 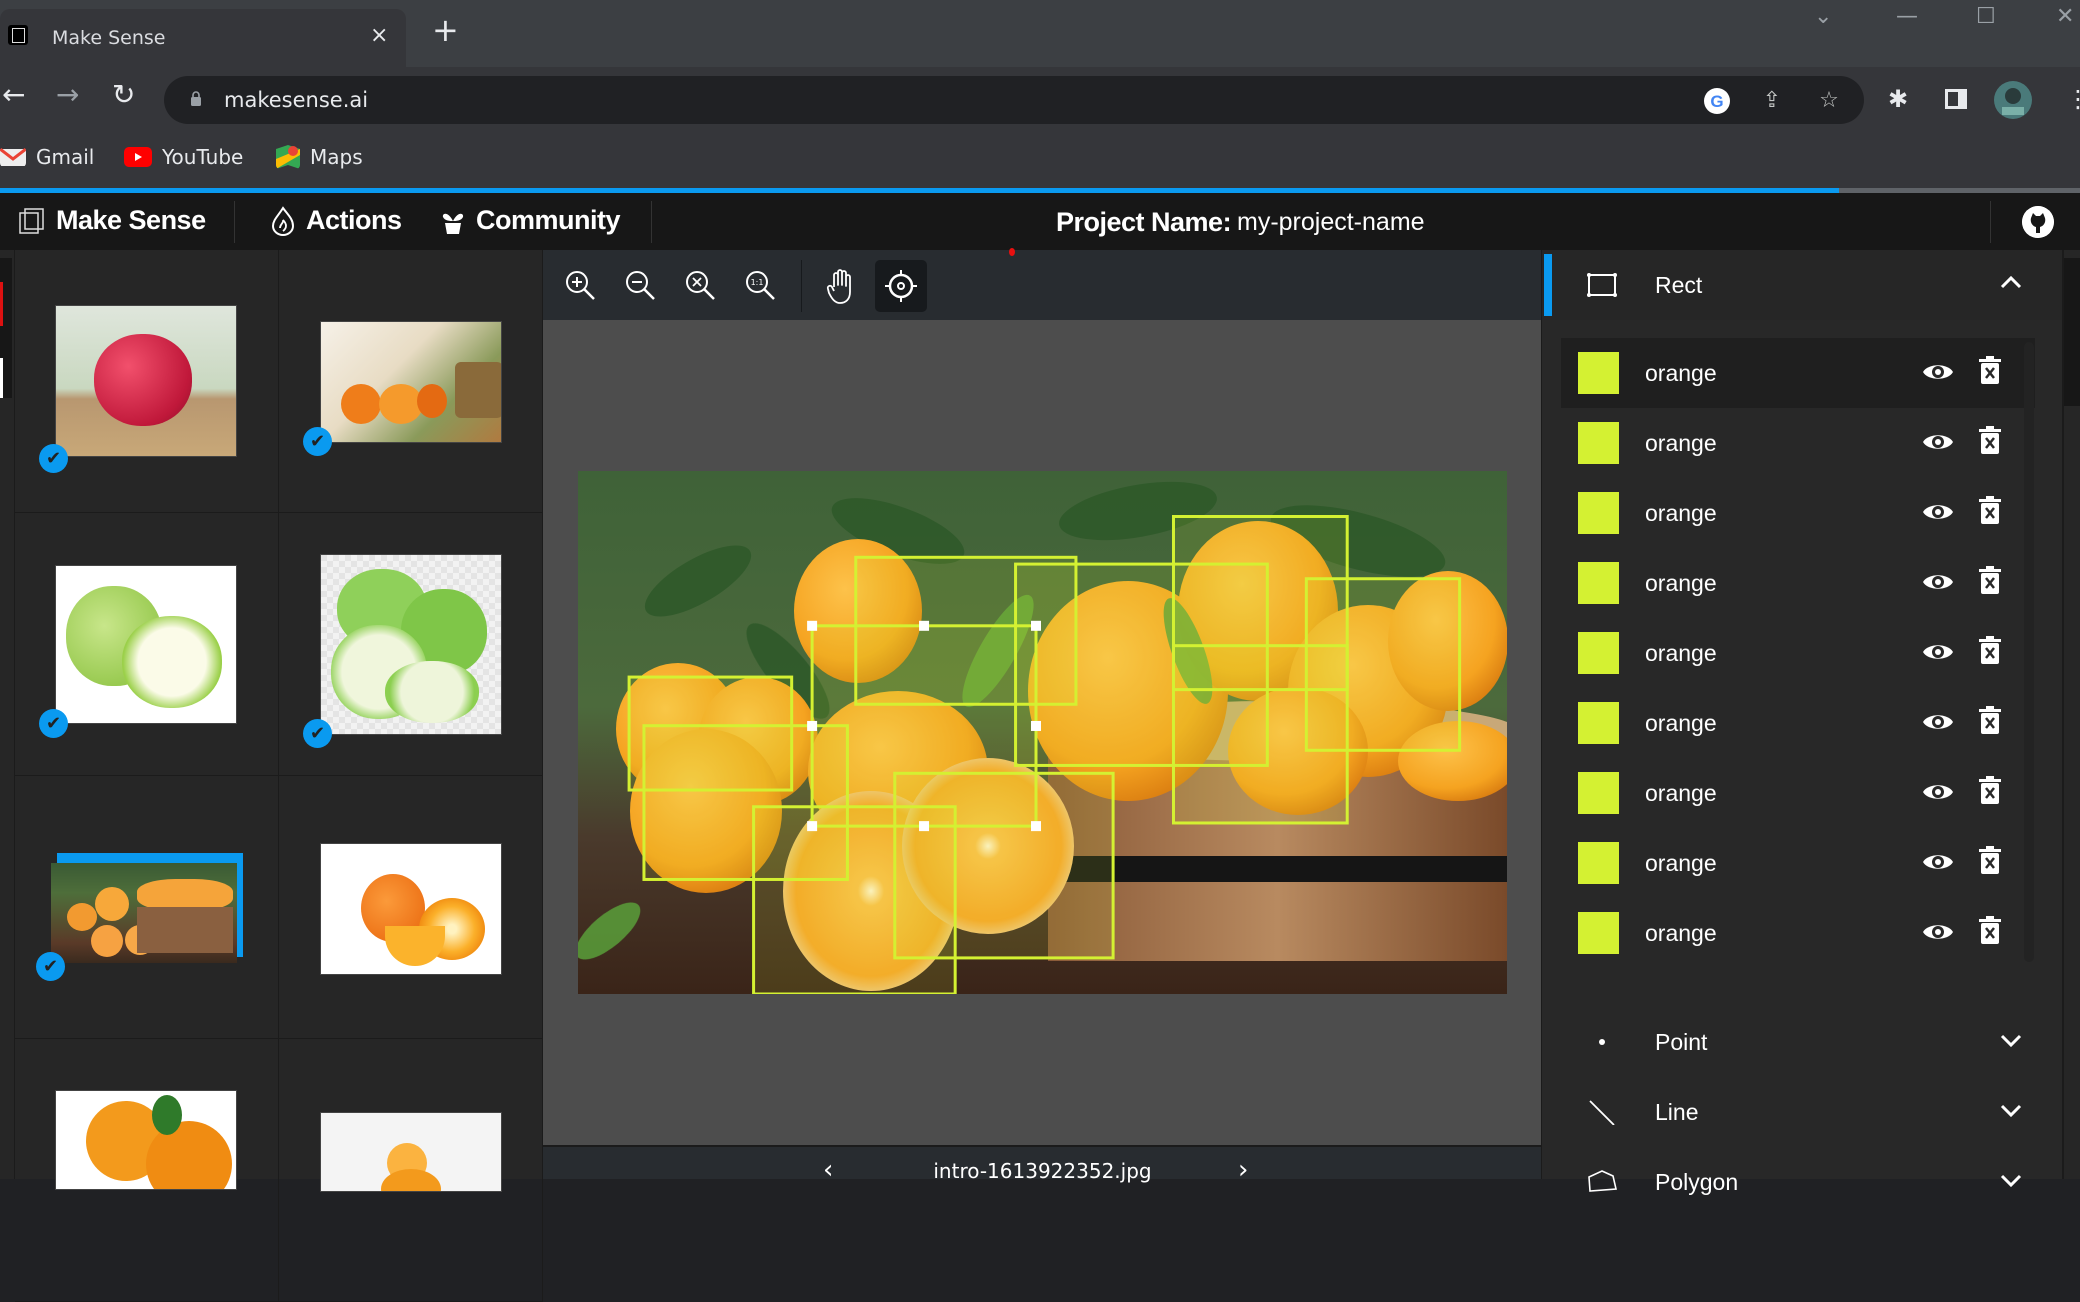 What do you see at coordinates (1986, 16) in the screenshot?
I see `maximize-button: ☐` at bounding box center [1986, 16].